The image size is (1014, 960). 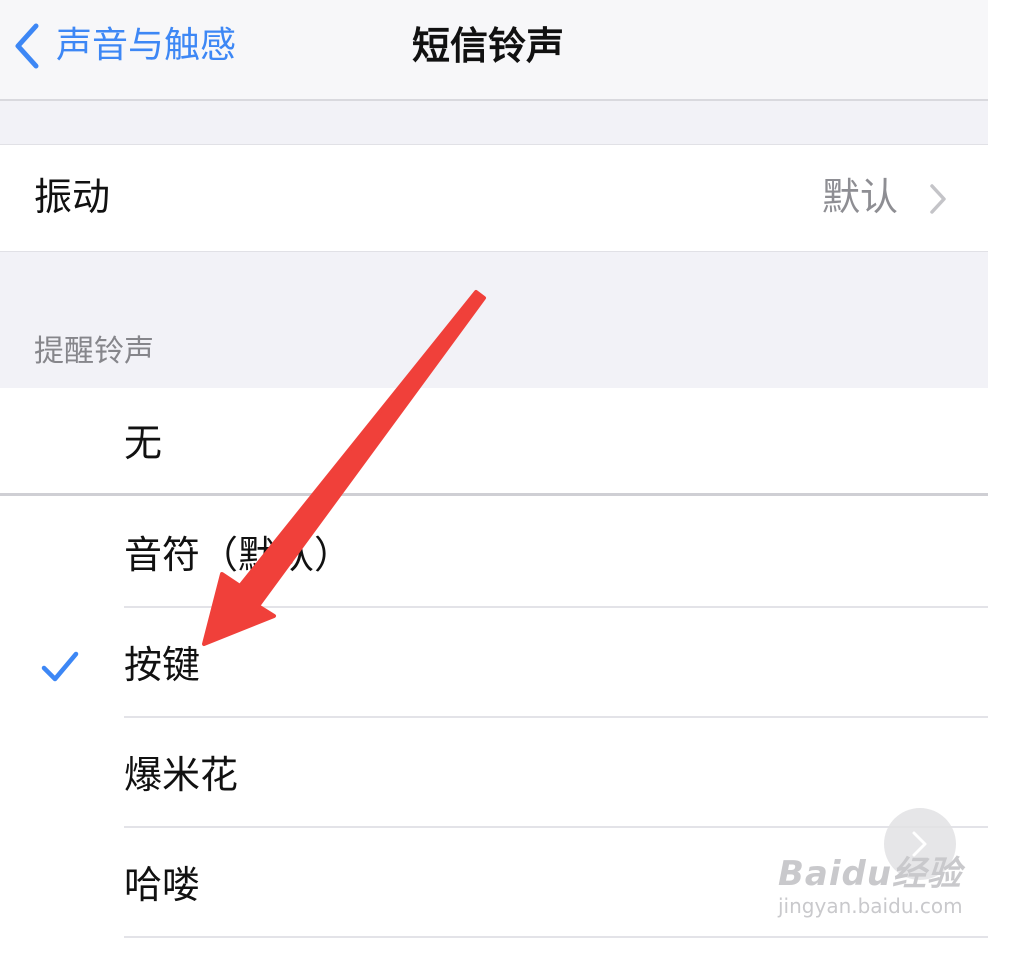 What do you see at coordinates (938, 199) in the screenshot?
I see `chevron-right-icon` at bounding box center [938, 199].